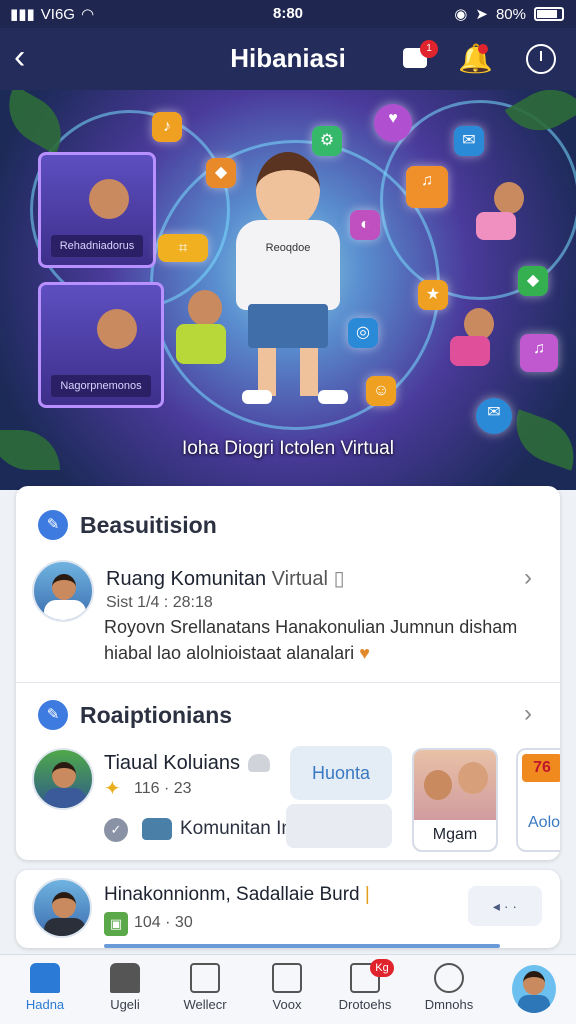 The width and height of the screenshot is (576, 1024). I want to click on notification-button: 🔔, so click(475, 59).